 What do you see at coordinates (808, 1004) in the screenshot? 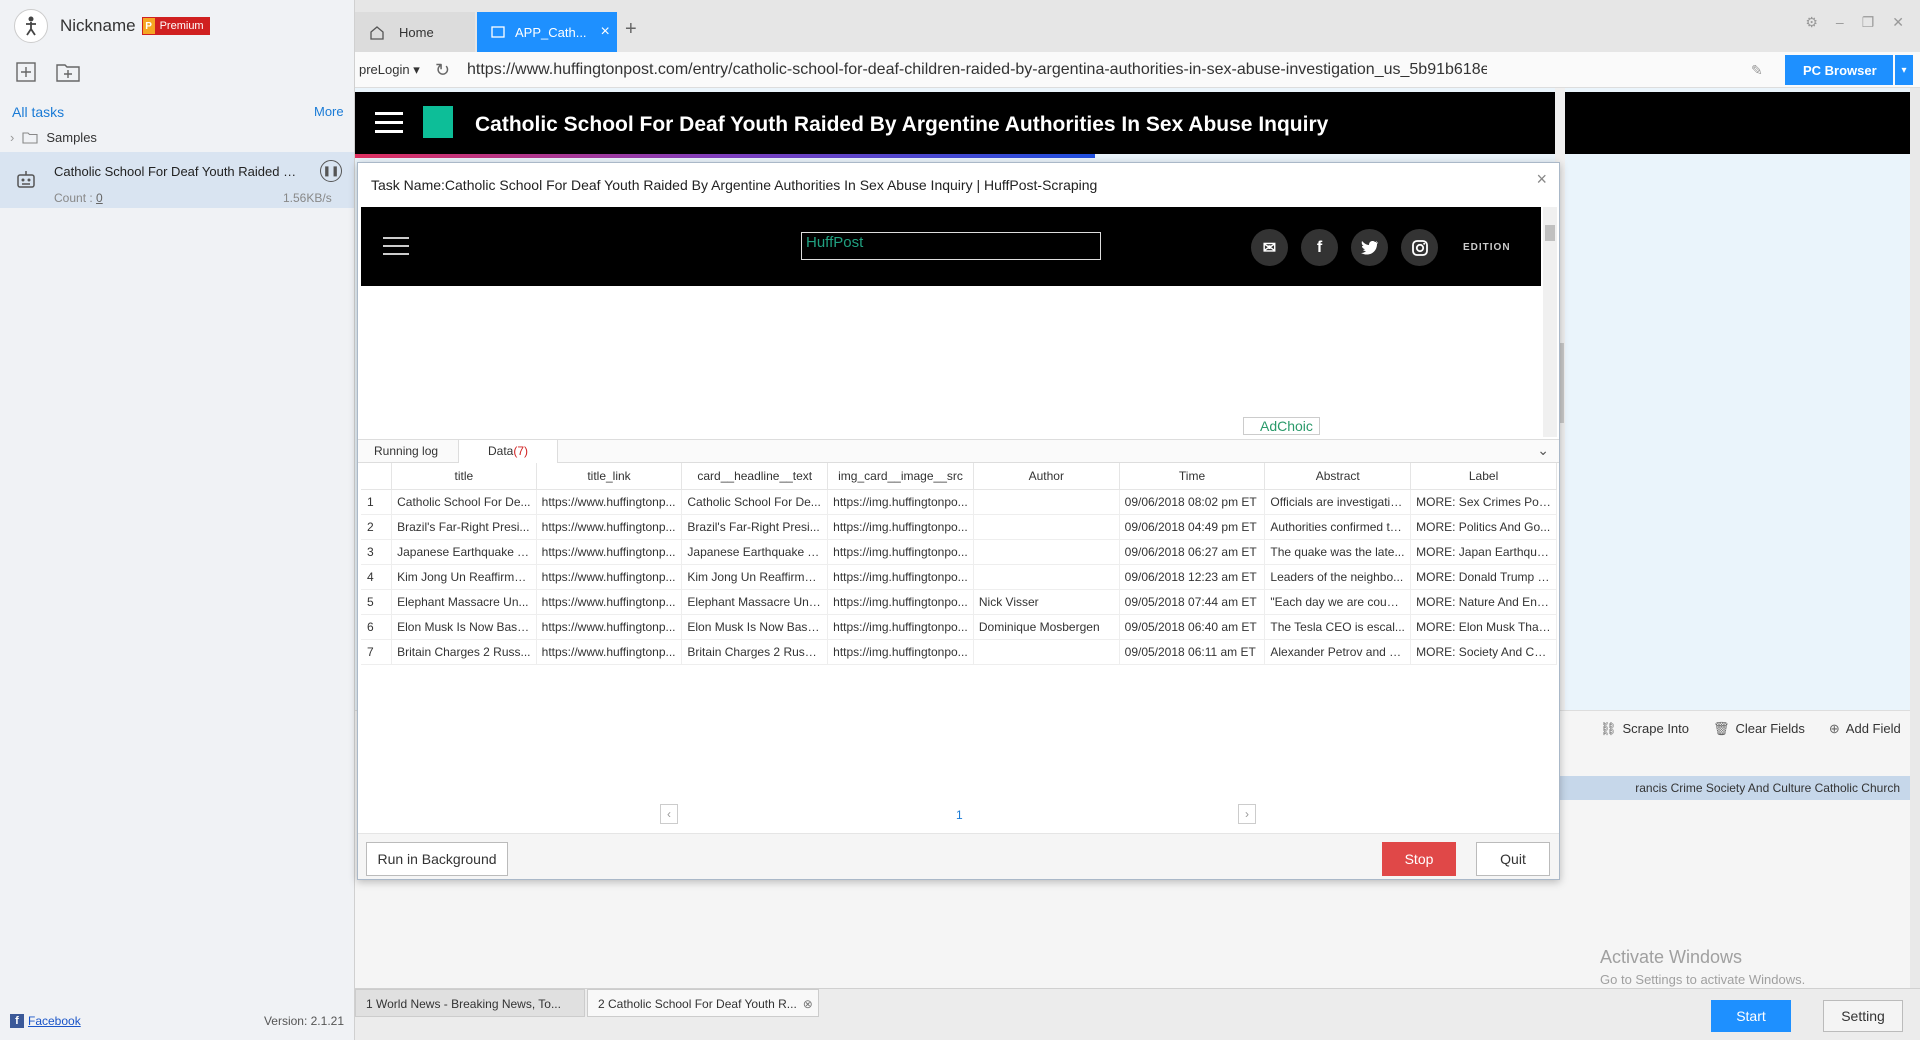
I see `close-circle-icon: ⊗` at bounding box center [808, 1004].